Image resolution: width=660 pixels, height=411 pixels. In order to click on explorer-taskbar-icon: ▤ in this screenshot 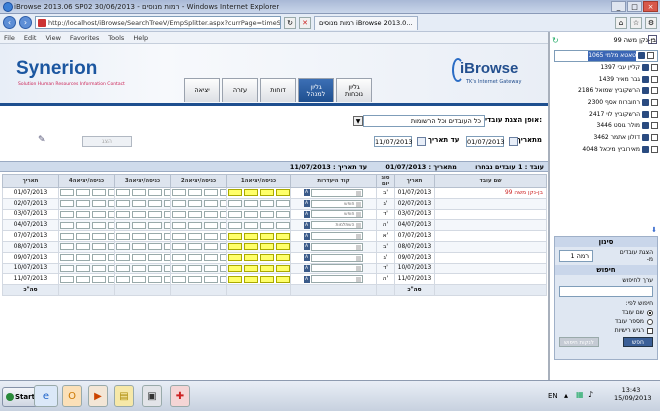, I will do `click(124, 396)`.